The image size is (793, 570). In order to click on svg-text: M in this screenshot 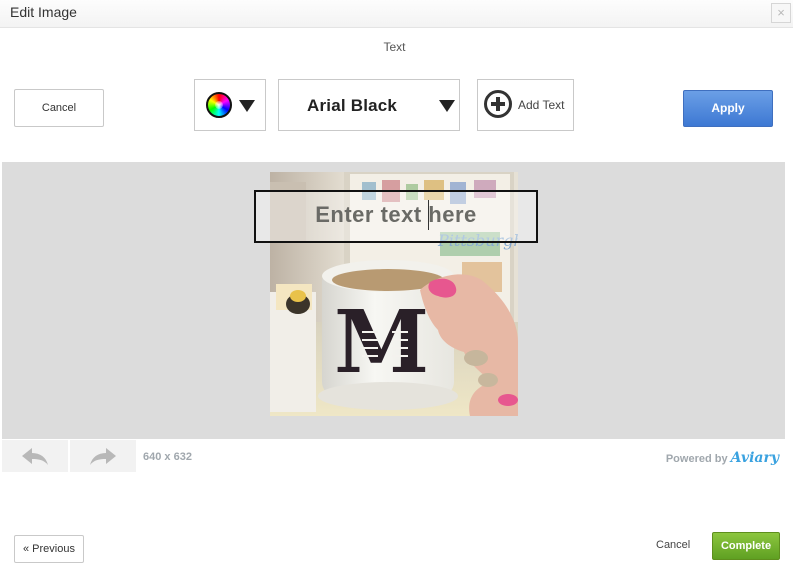, I will do `click(381, 342)`.